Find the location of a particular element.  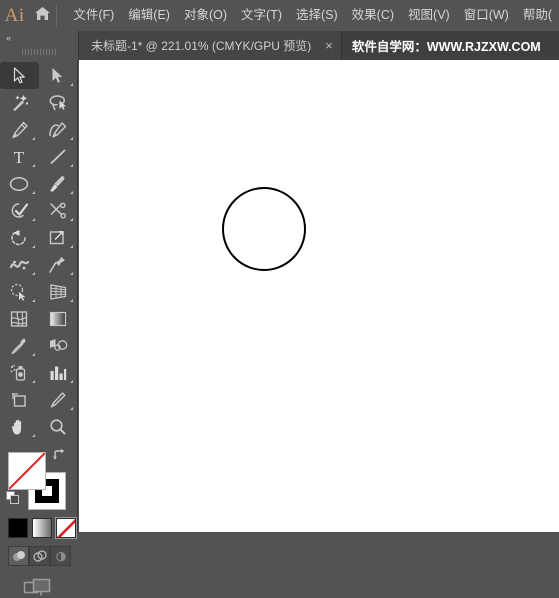

menu-divider is located at coordinates (56, 16).